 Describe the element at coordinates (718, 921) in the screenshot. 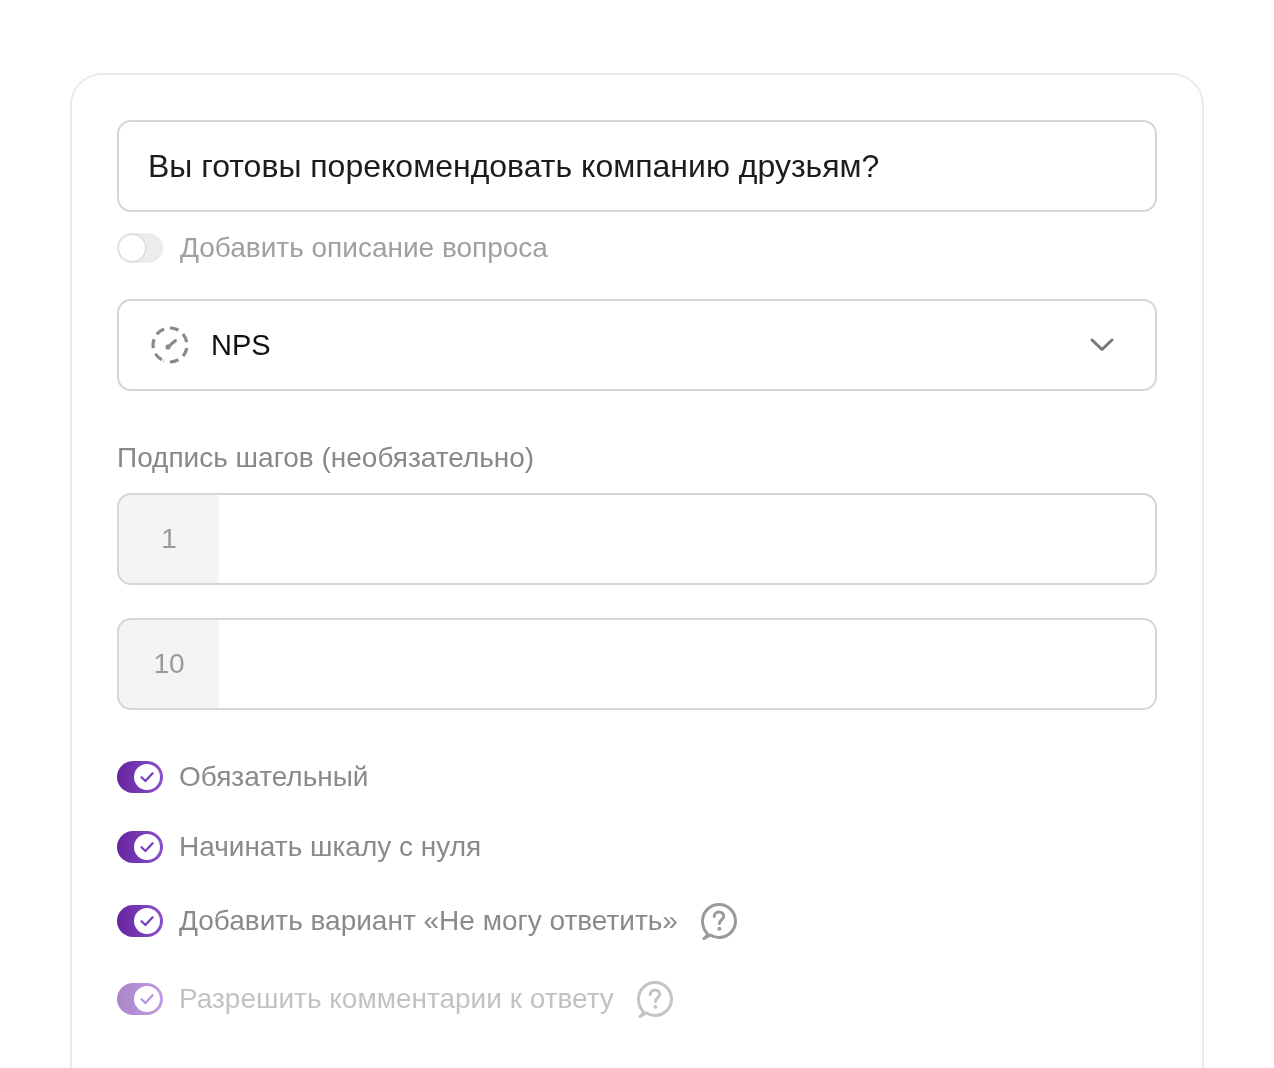

I see `help-icon` at that location.